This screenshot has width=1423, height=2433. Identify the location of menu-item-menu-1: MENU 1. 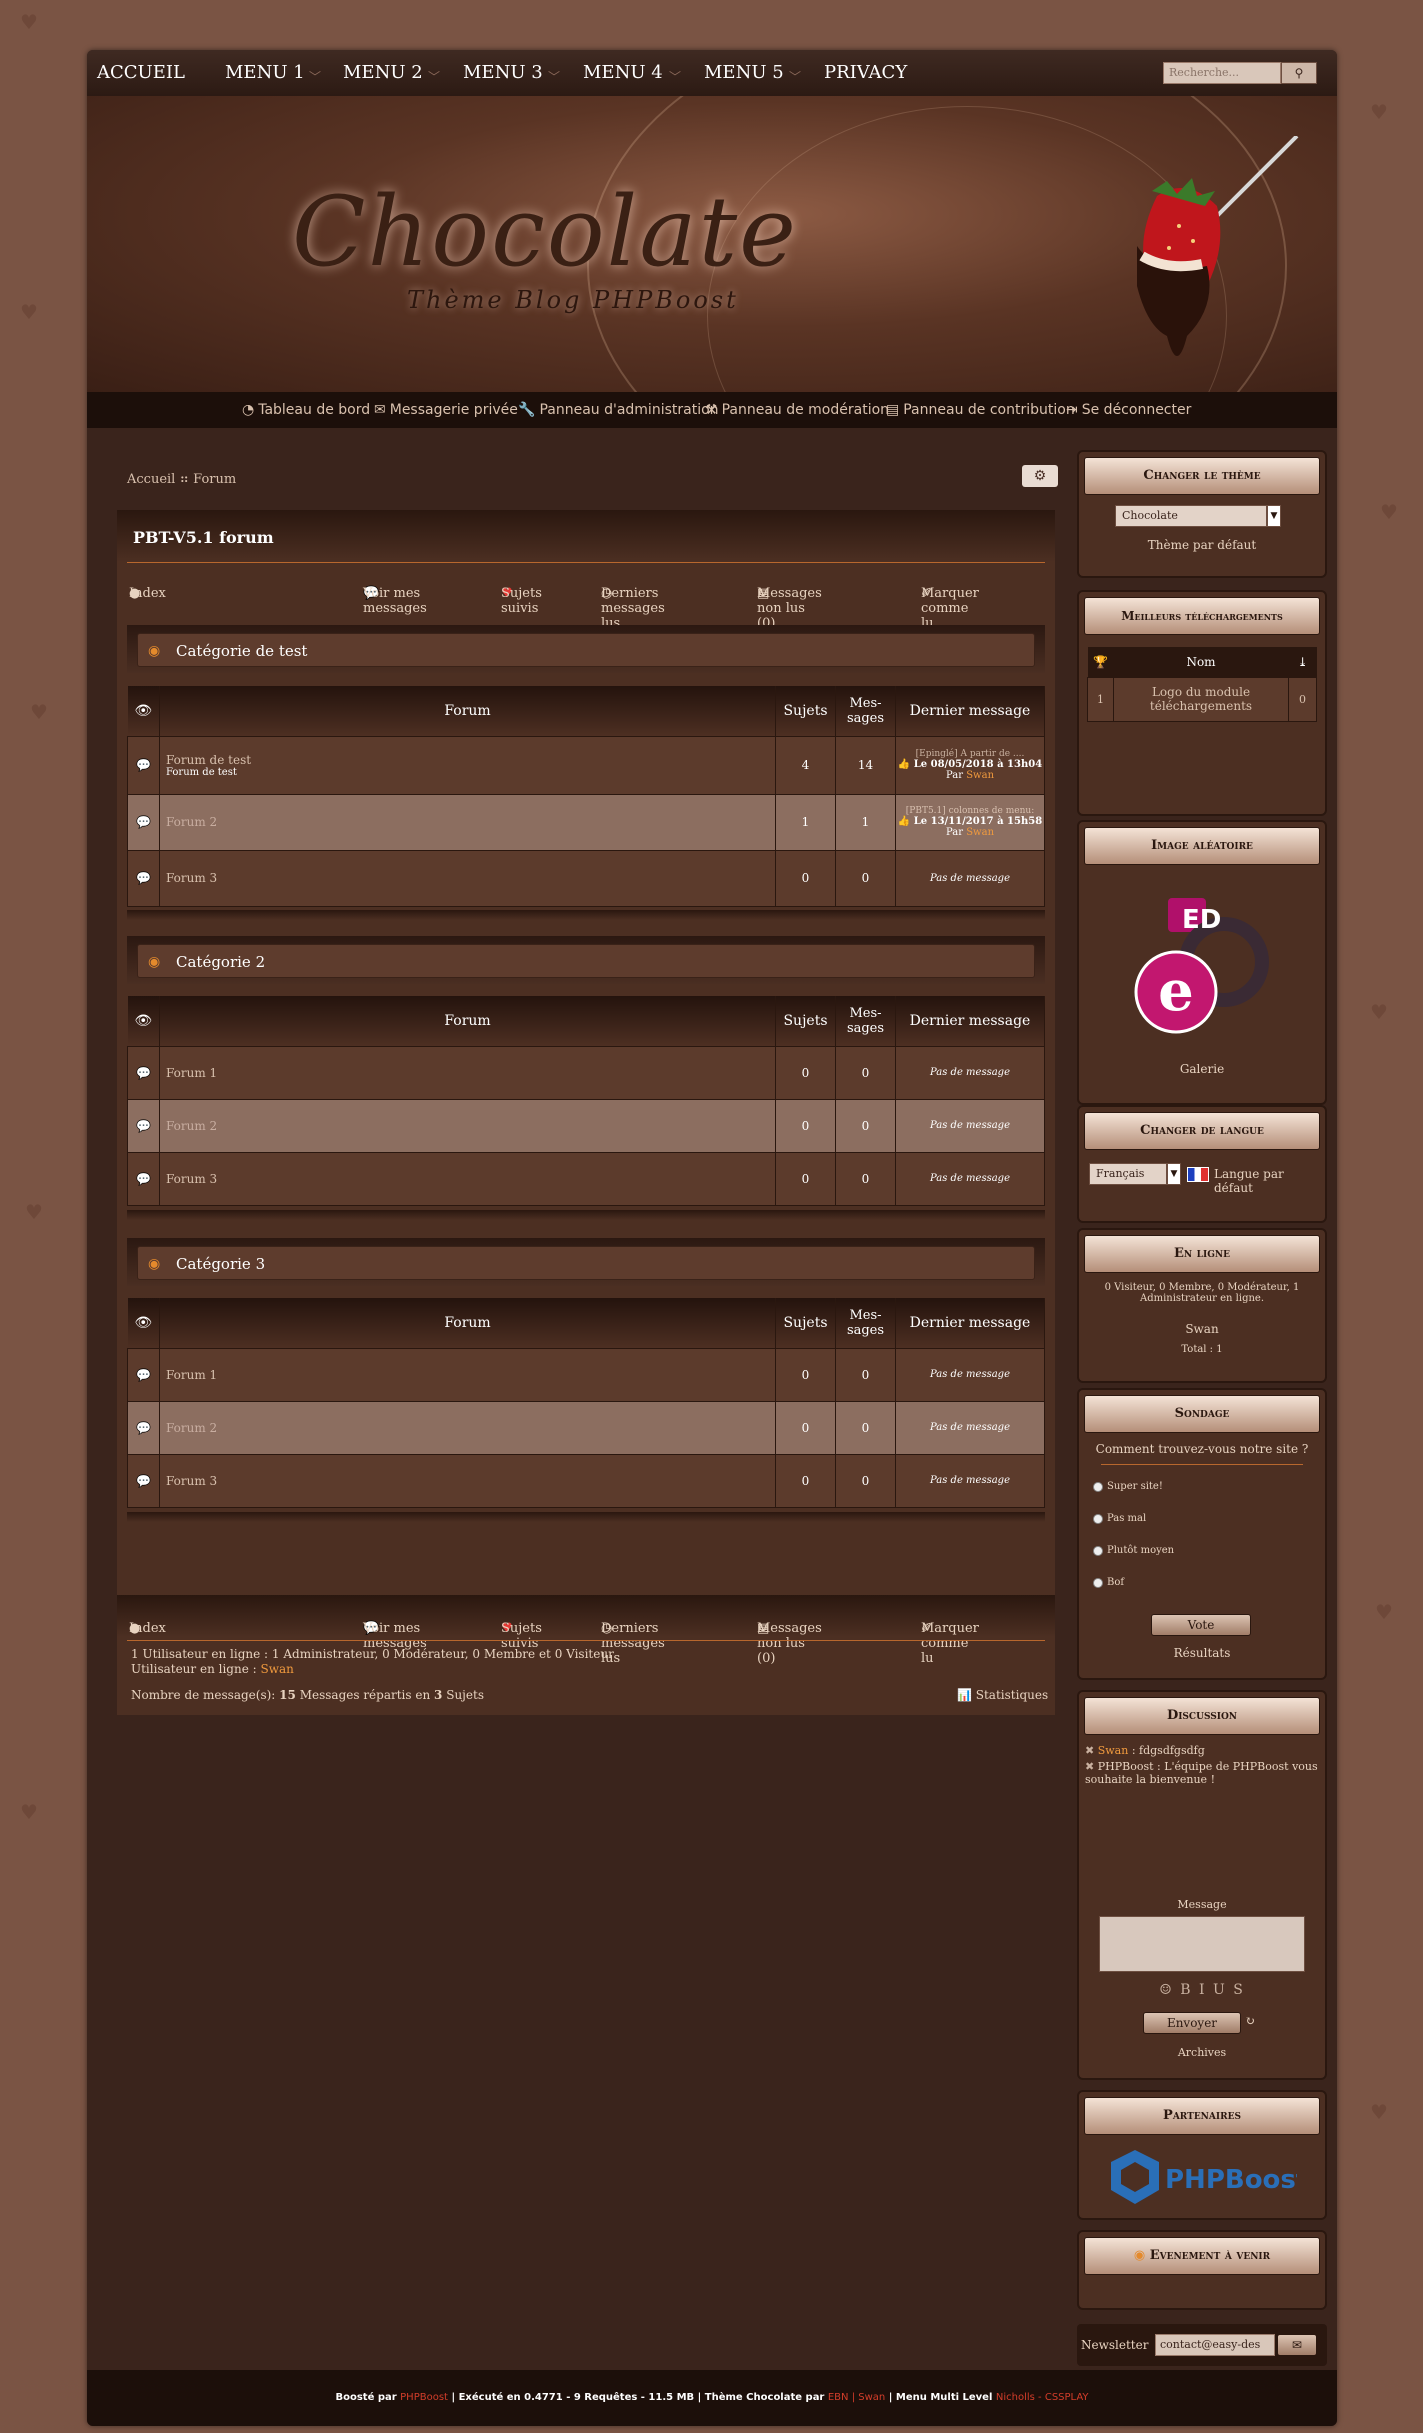
(265, 72).